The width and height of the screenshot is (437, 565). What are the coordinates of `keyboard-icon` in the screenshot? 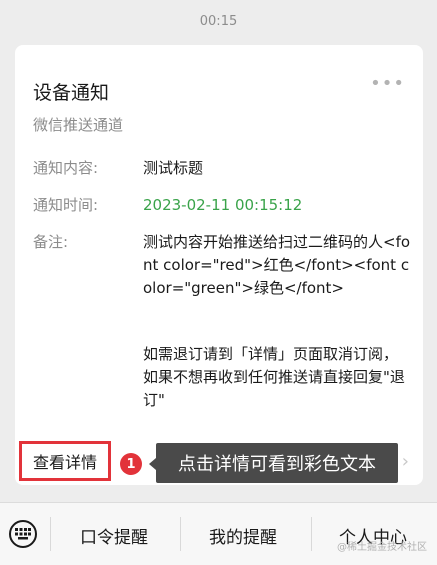 It's located at (23, 534).